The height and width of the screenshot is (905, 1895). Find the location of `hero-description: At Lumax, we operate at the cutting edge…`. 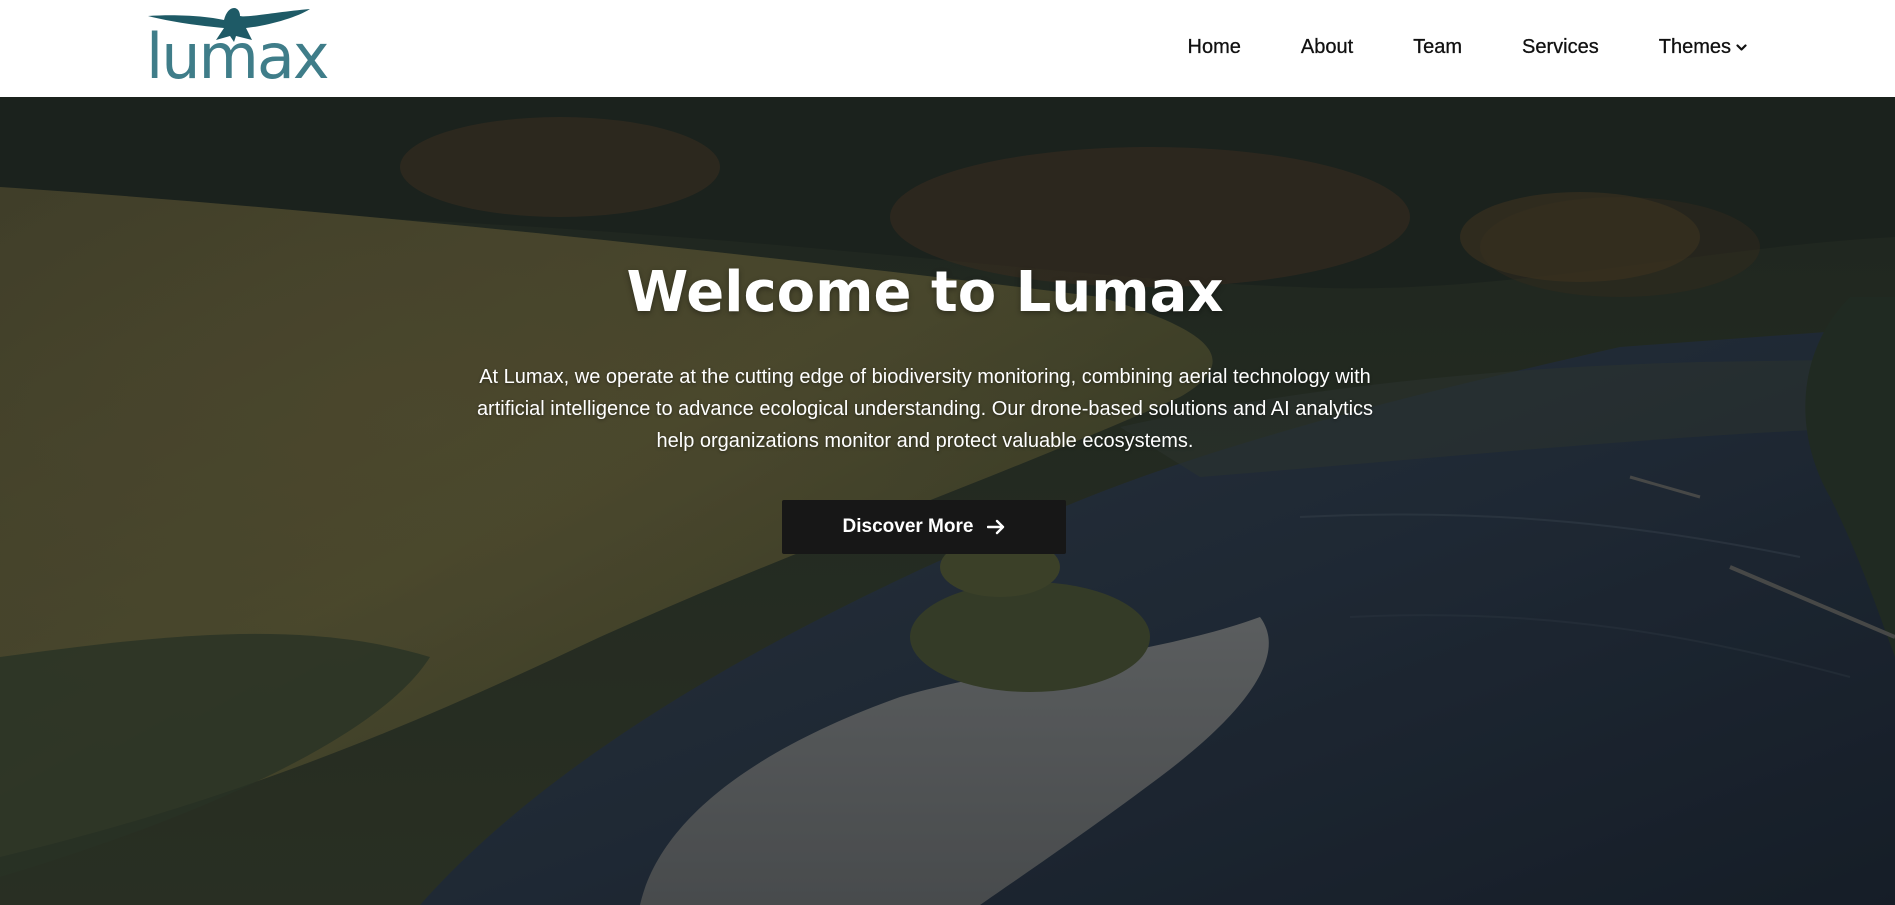

hero-description: At Lumax, we operate at the cutting edge… is located at coordinates (925, 409).